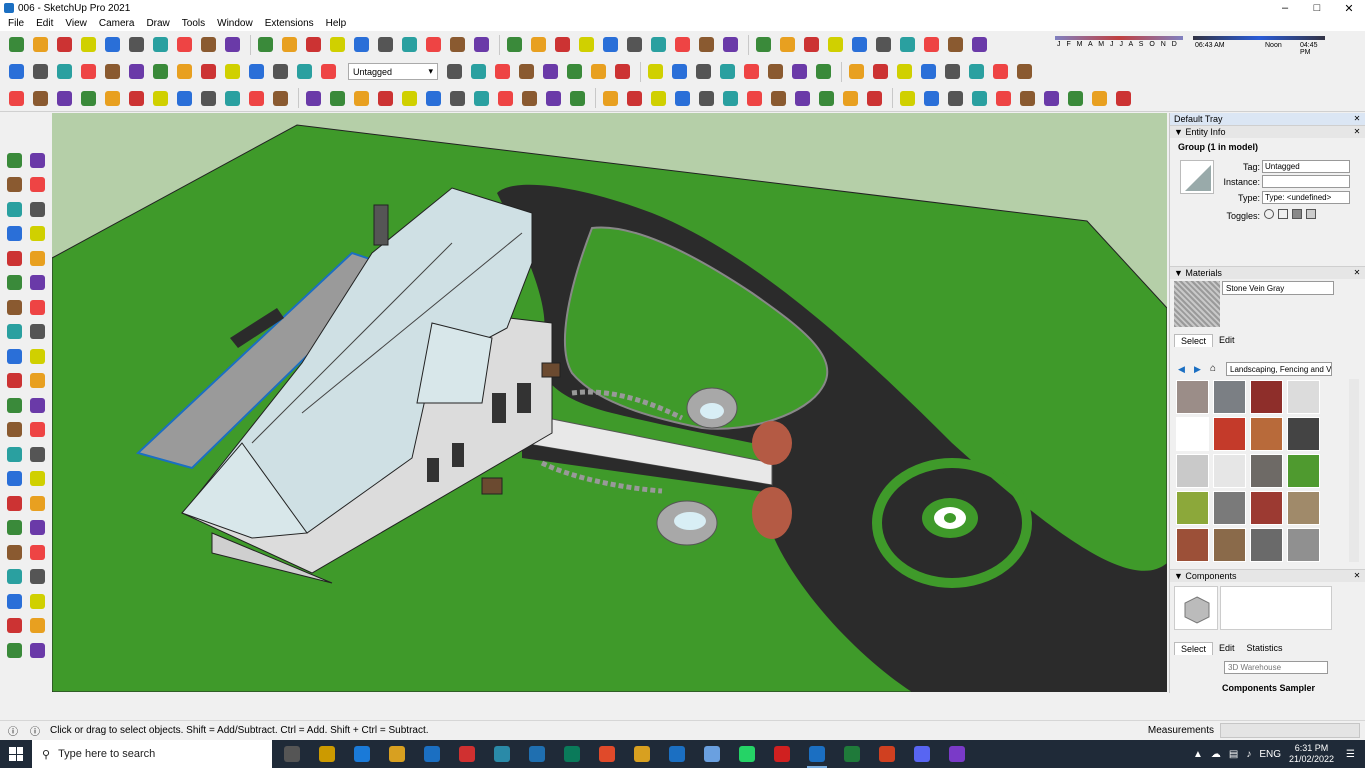 This screenshot has width=1365, height=768. Describe the element at coordinates (1311, 214) in the screenshot. I see `receive-shadow-toggle-icon` at that location.